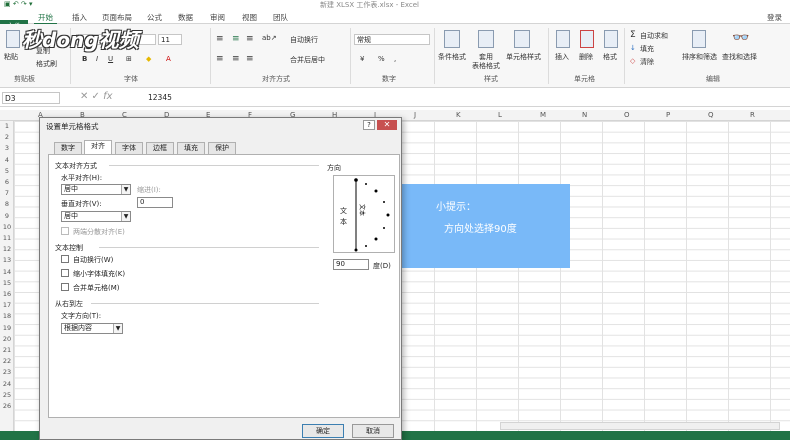  I want to click on distributed-checkbox, so click(65, 231).